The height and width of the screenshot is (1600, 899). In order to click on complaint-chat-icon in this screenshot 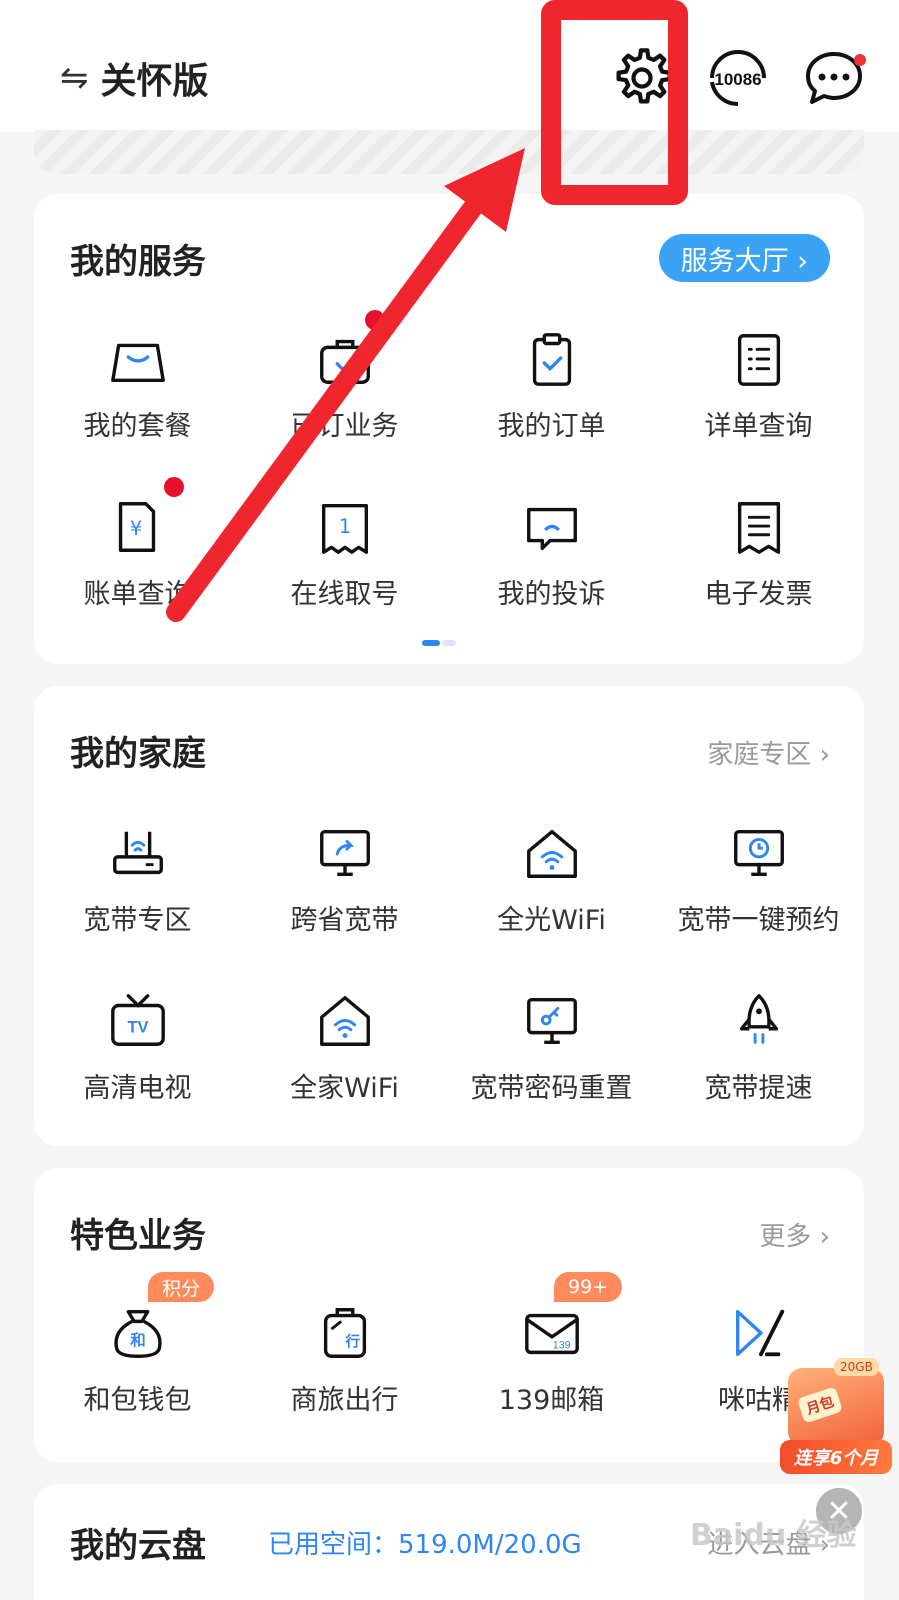, I will do `click(551, 529)`.